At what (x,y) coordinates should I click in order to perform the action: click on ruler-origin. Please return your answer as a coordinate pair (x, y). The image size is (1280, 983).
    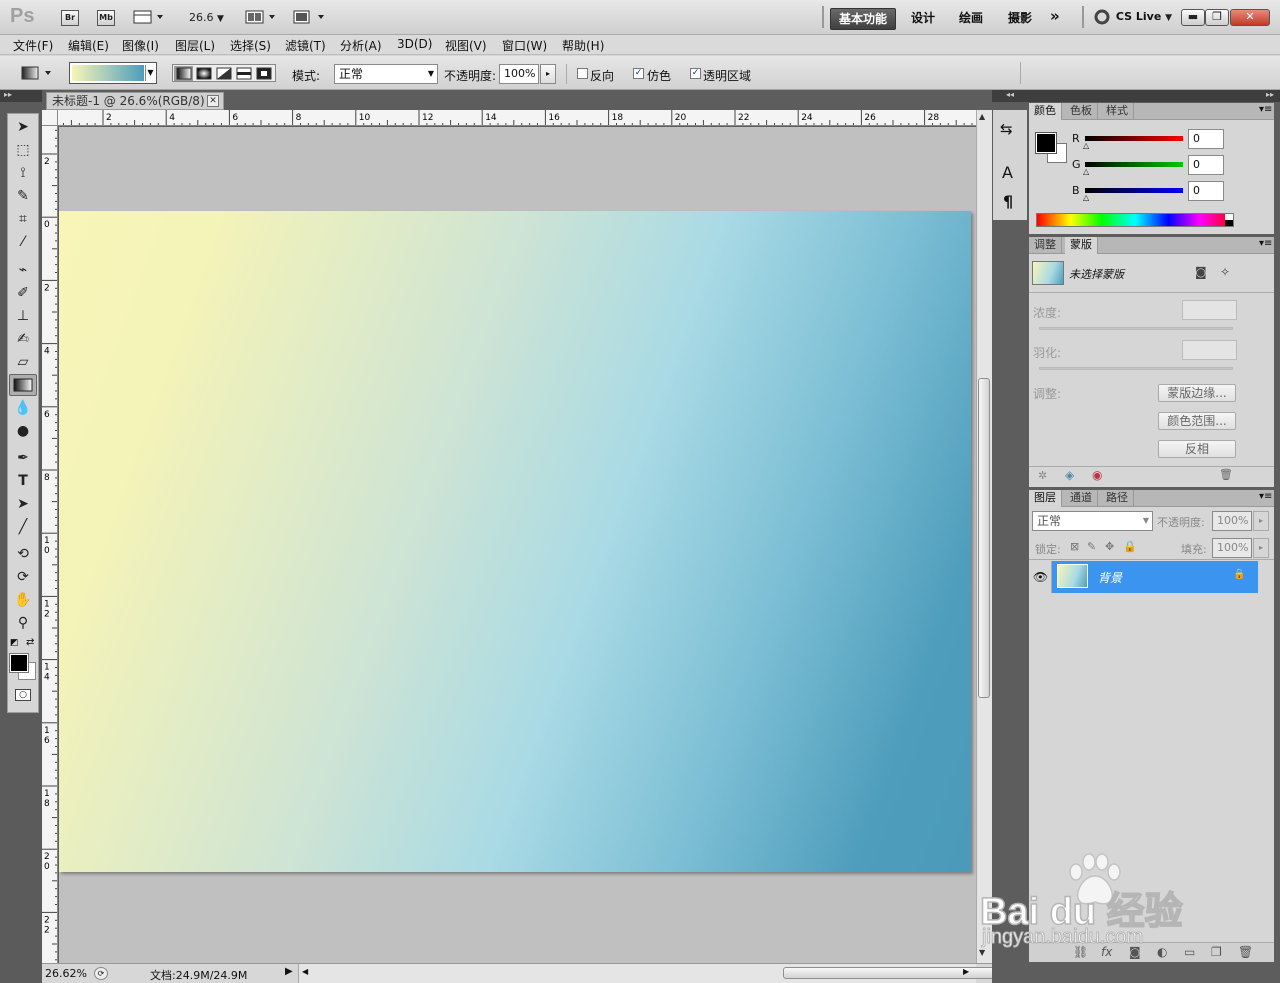
    Looking at the image, I should click on (50, 118).